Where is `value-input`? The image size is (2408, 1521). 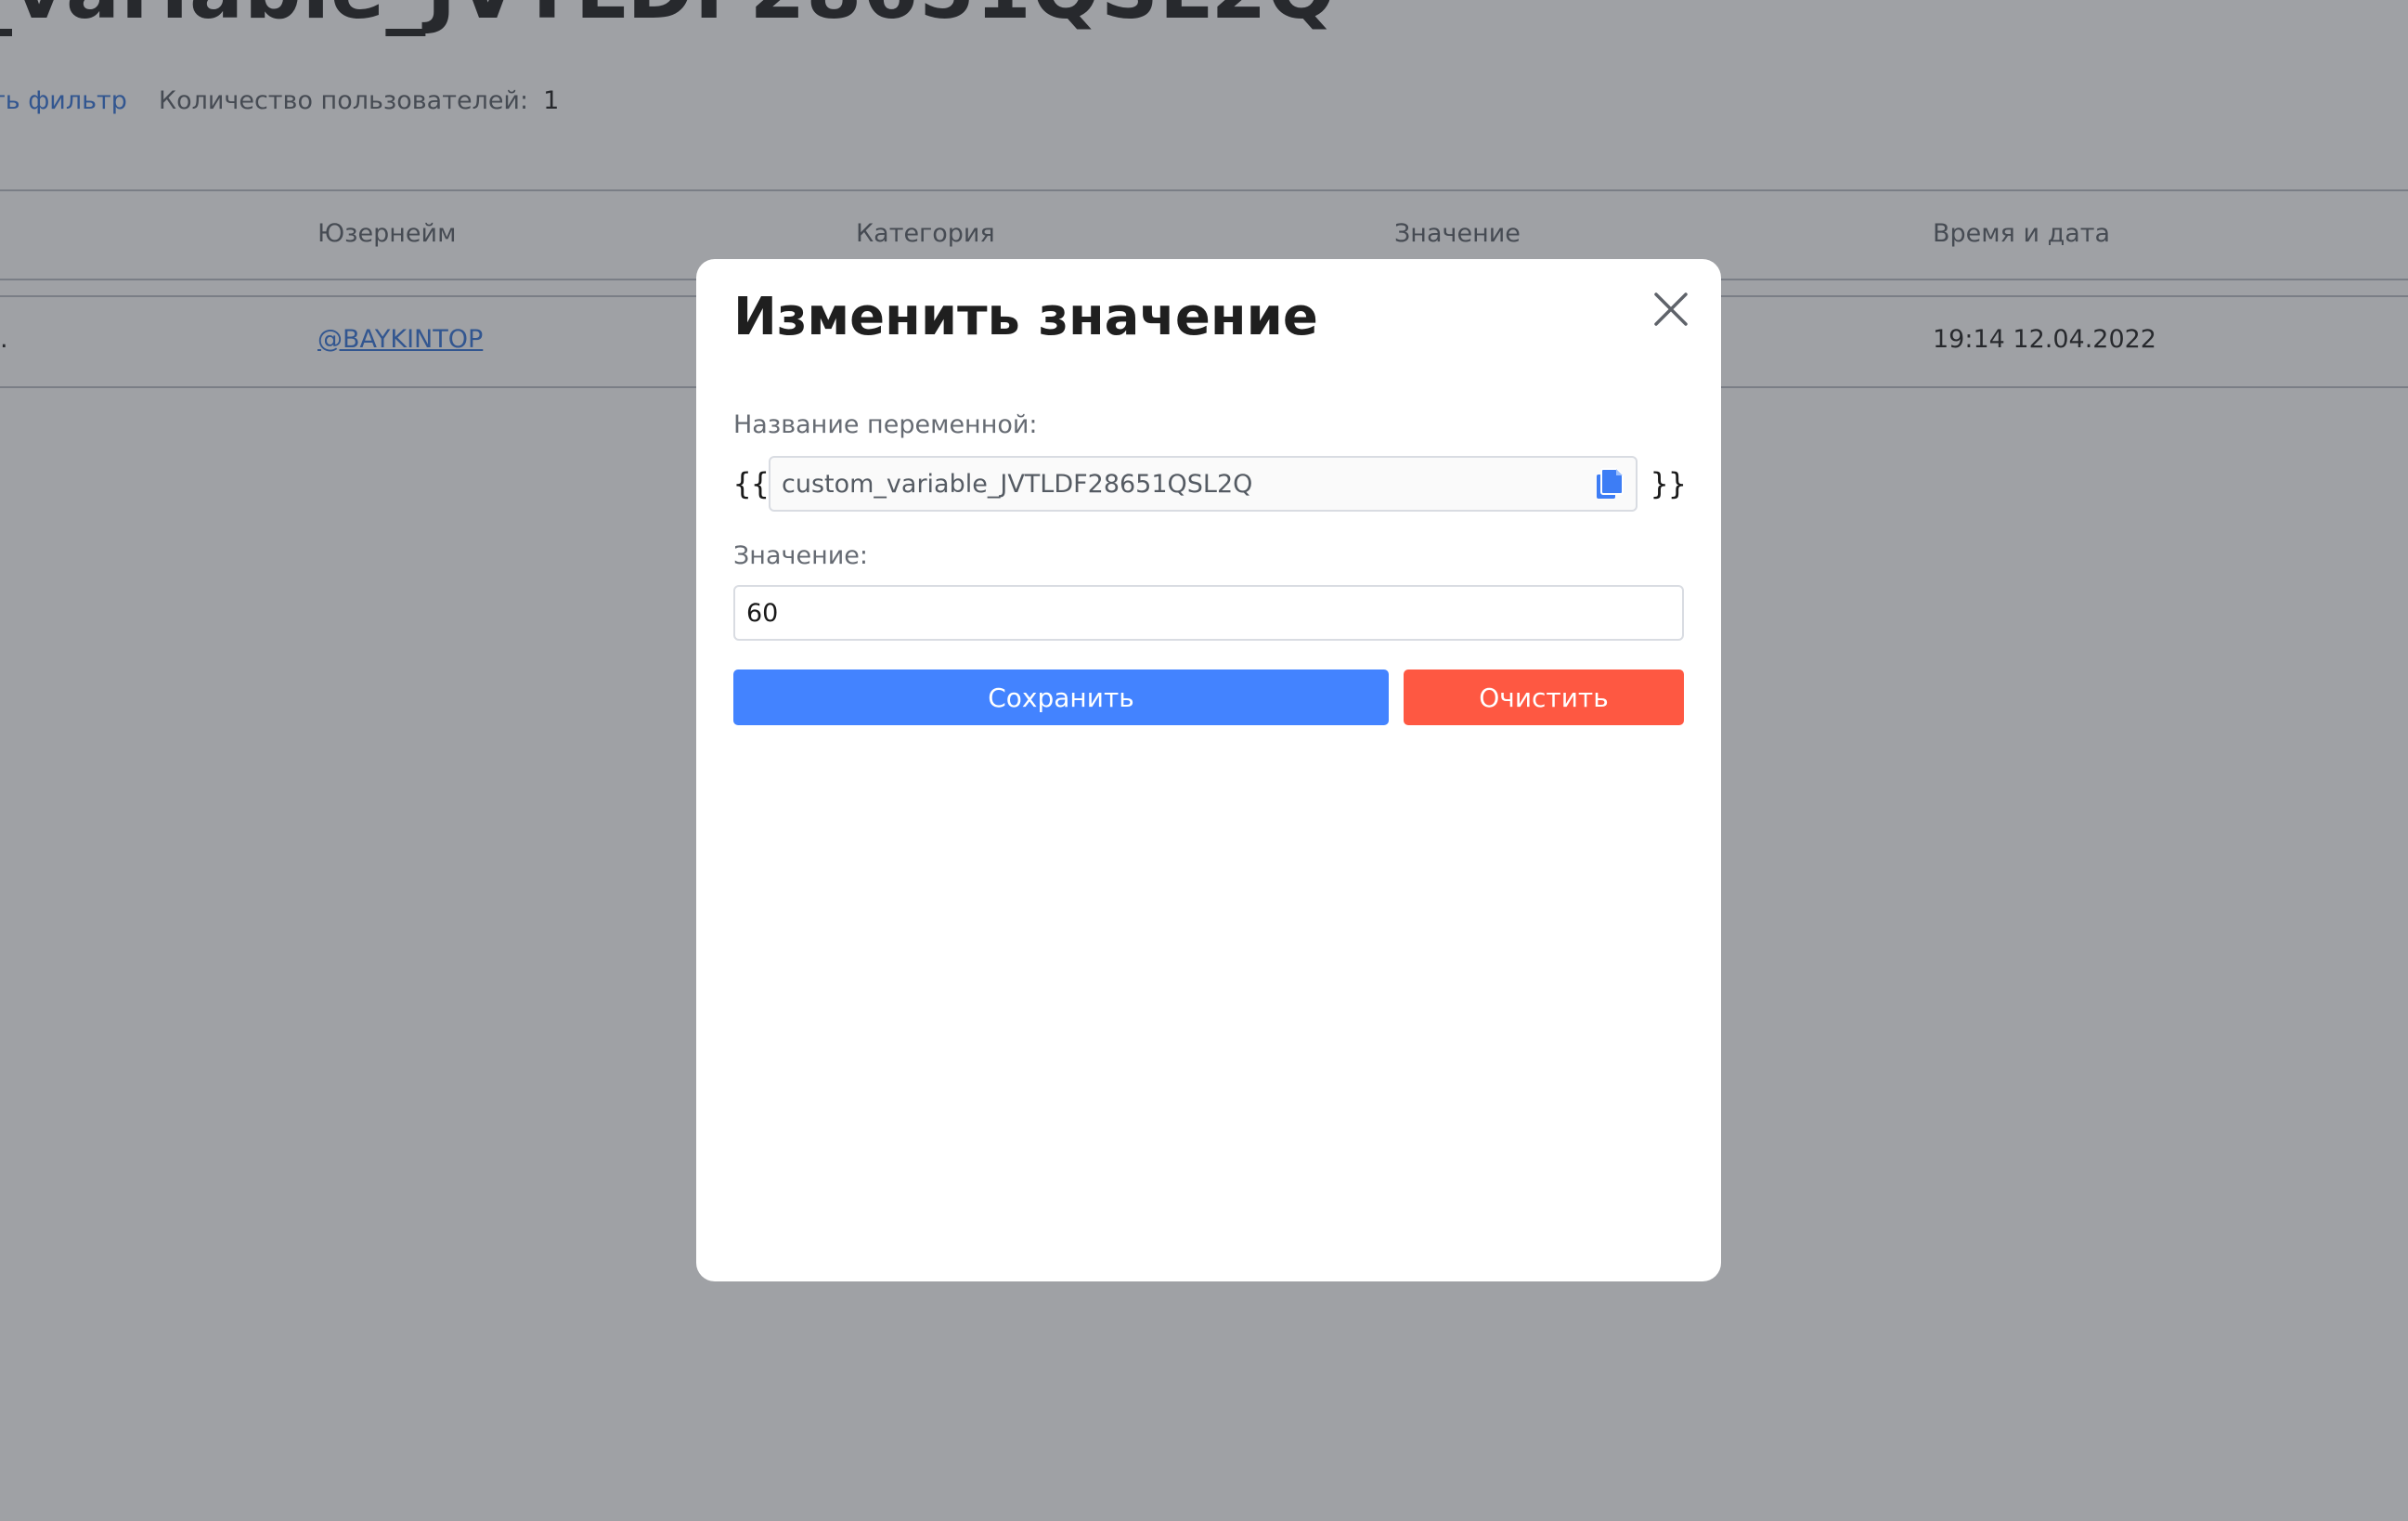 value-input is located at coordinates (1208, 613).